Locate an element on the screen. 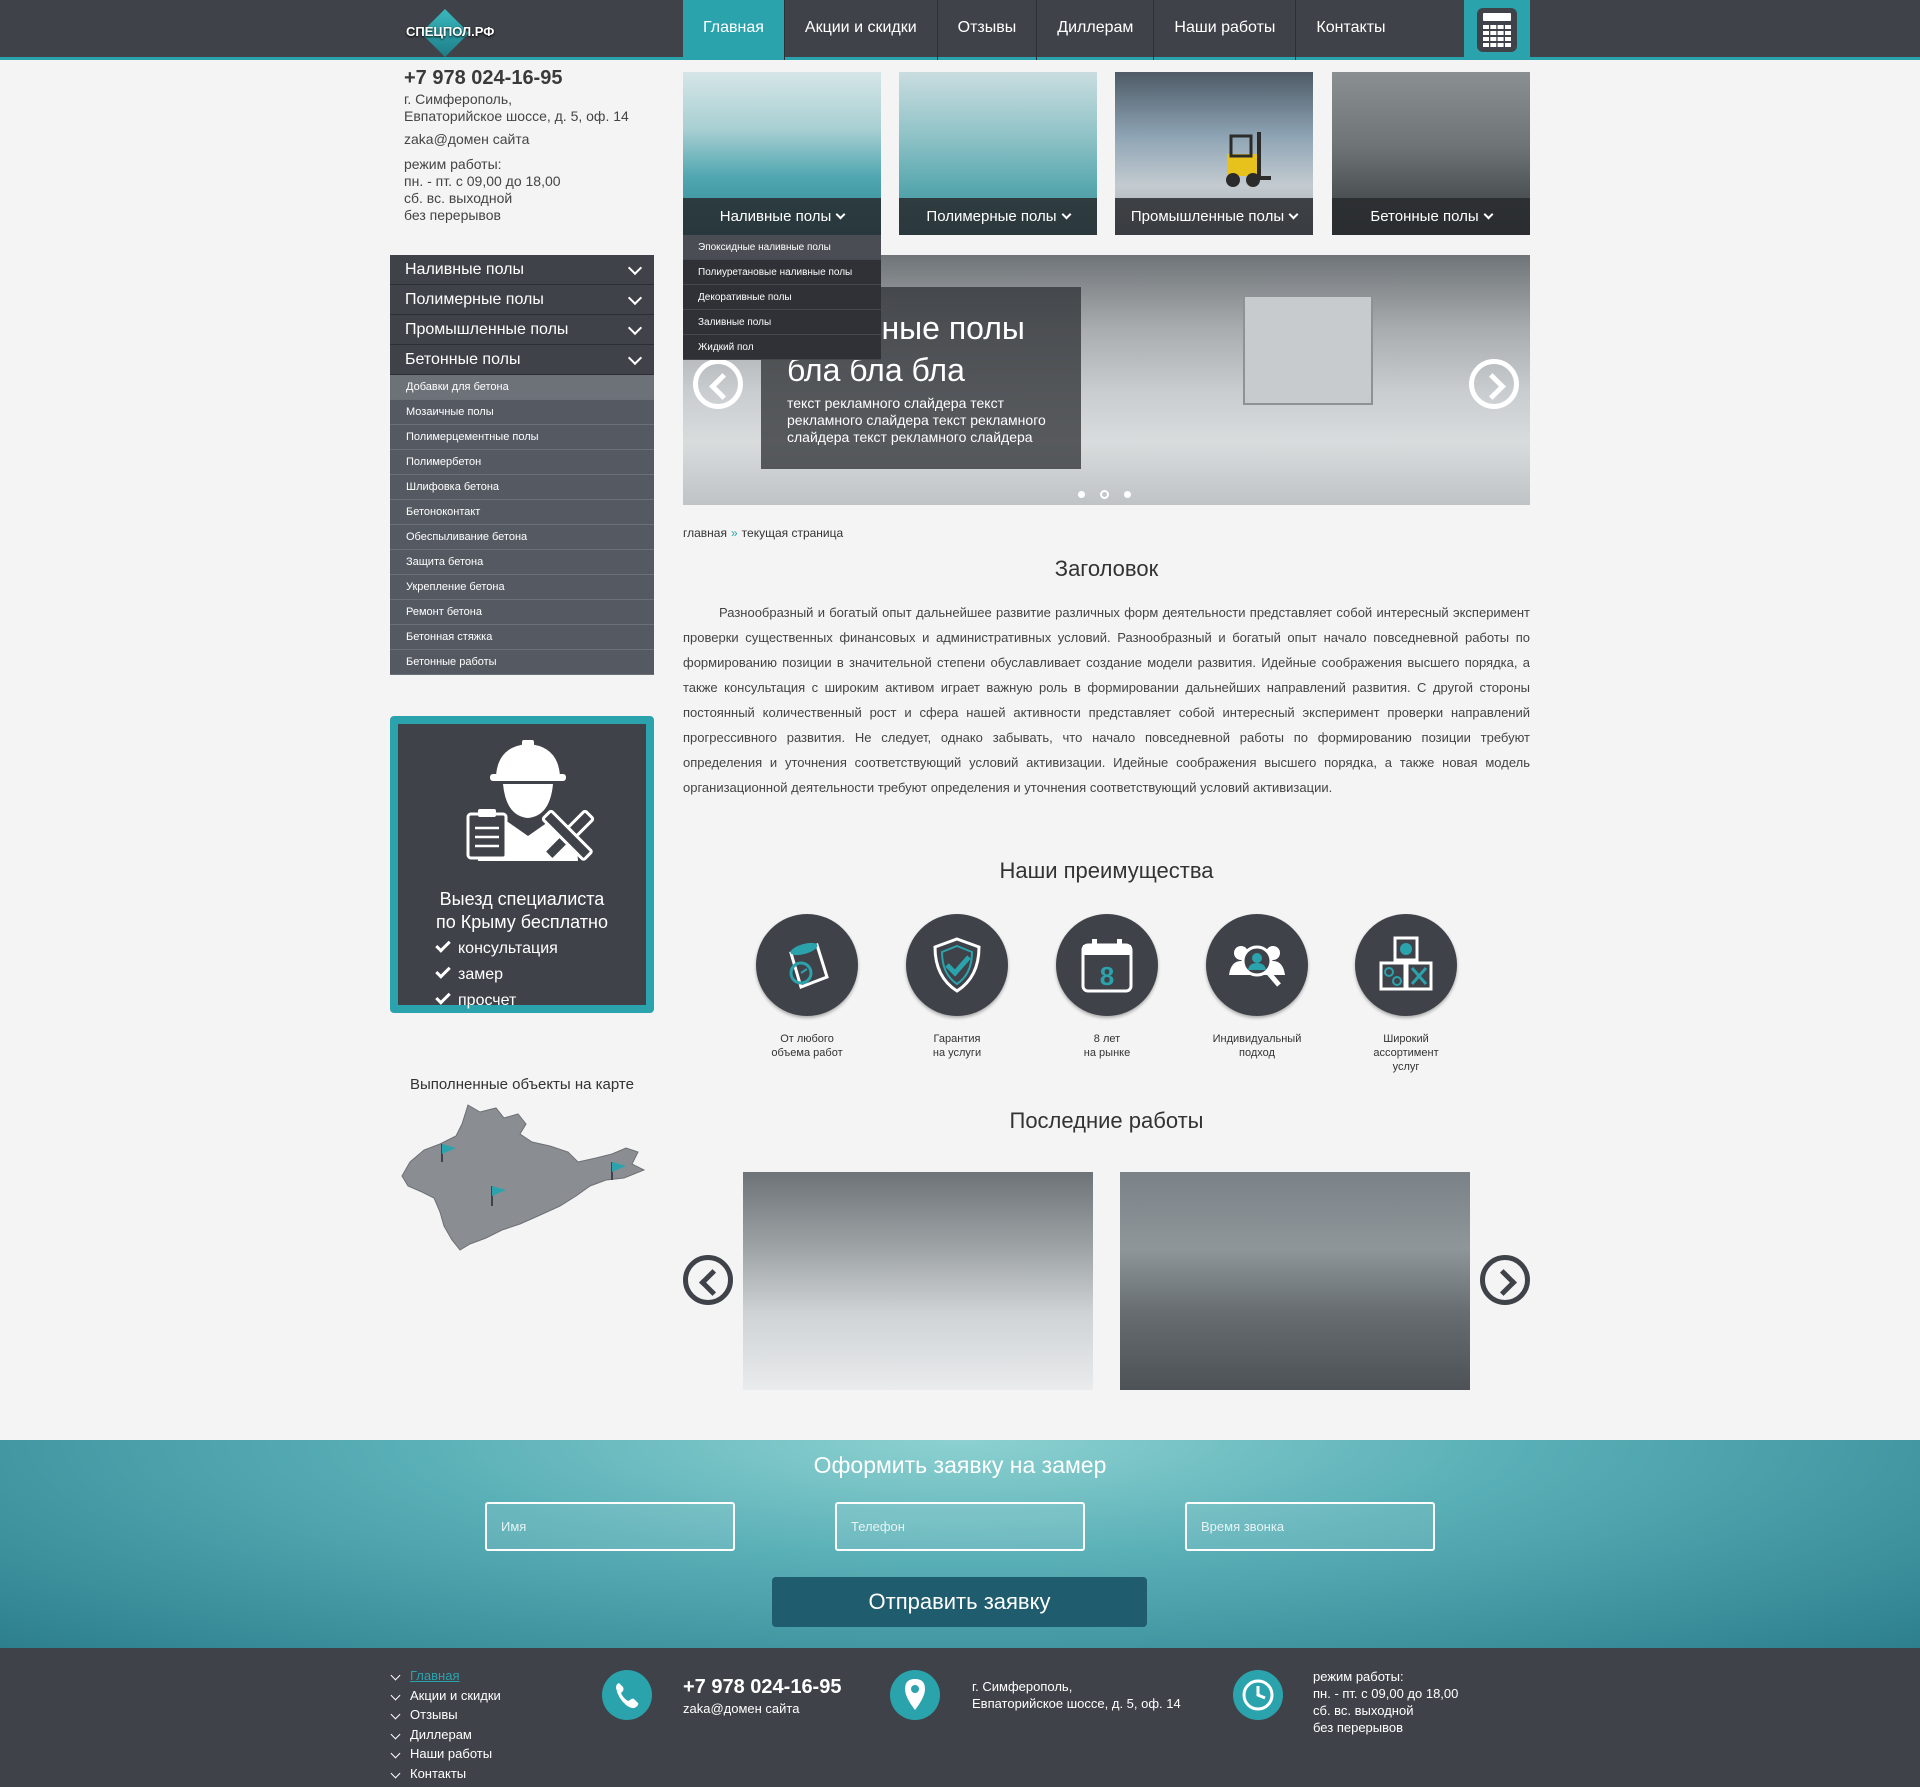 Image resolution: width=1920 pixels, height=1787 pixels. advantage-item: От любого объема работ is located at coordinates (807, 987).